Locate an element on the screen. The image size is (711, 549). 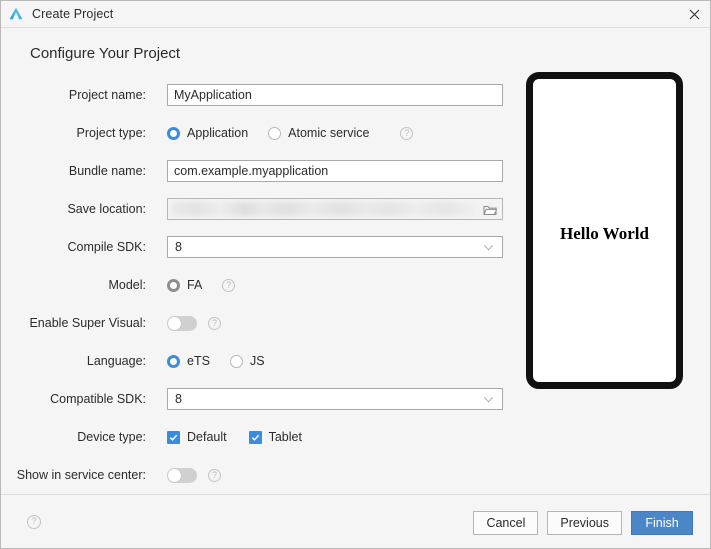
label-model: Model: is located at coordinates (127, 285).